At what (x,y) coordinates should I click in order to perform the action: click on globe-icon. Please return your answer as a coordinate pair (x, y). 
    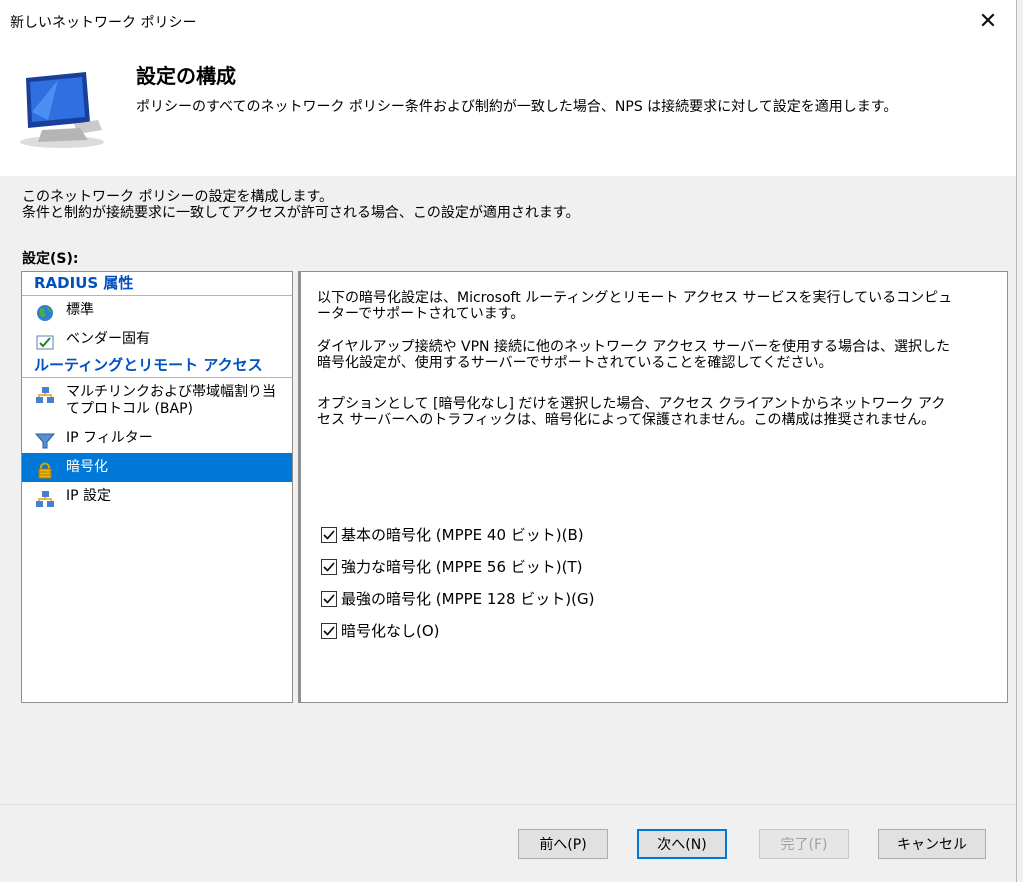
    Looking at the image, I should click on (45, 313).